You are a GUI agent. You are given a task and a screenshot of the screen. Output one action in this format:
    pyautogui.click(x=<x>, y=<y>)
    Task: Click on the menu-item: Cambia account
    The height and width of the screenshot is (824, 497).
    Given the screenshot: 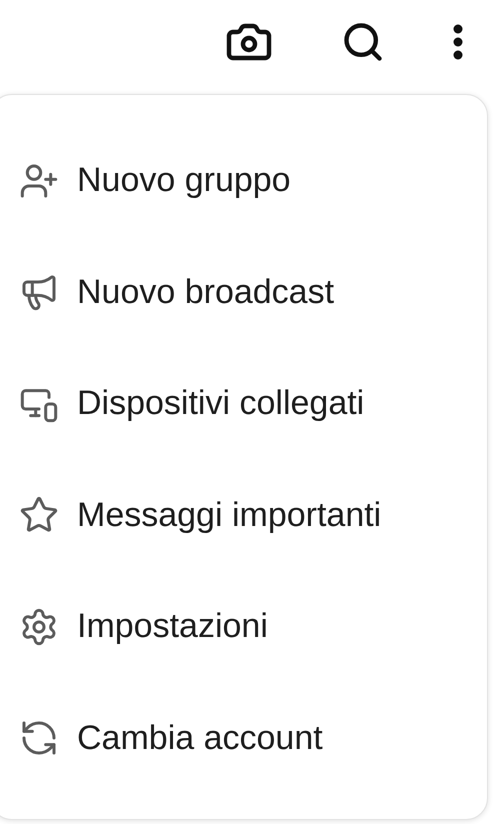 What is the action you would take?
    pyautogui.click(x=243, y=738)
    